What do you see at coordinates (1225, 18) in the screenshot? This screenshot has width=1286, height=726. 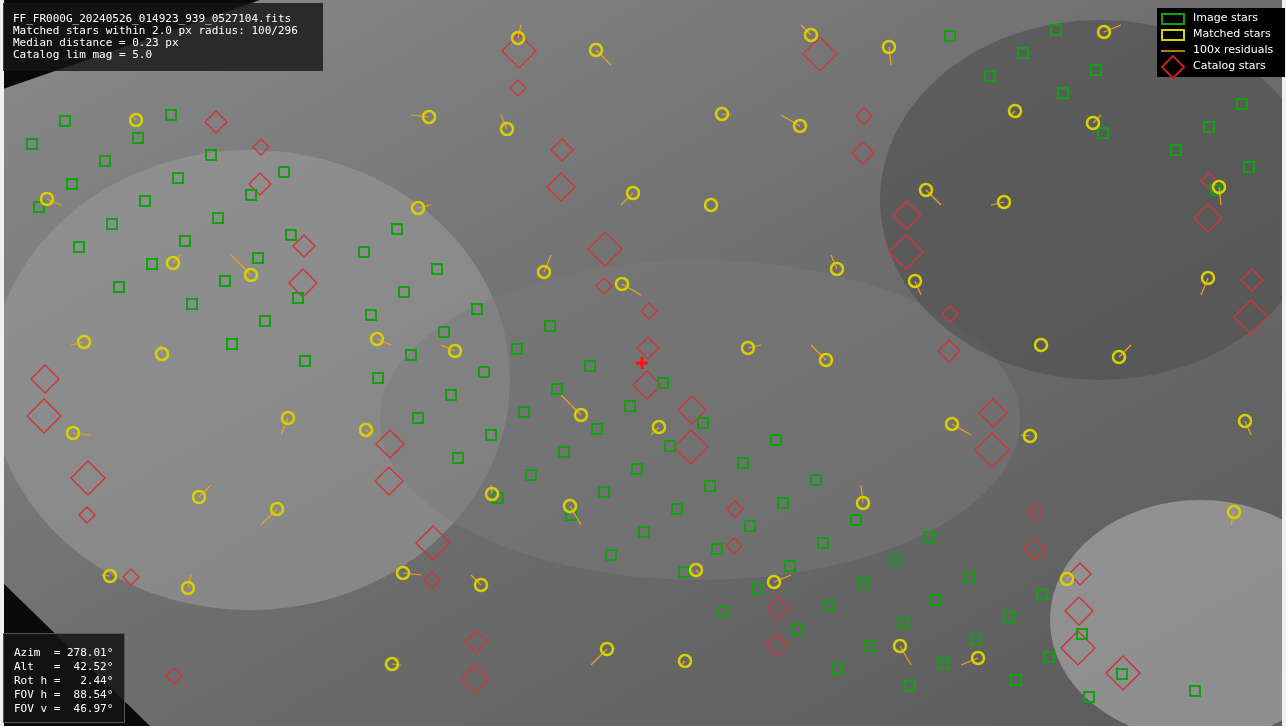 I see `legend-label: Image stars` at bounding box center [1225, 18].